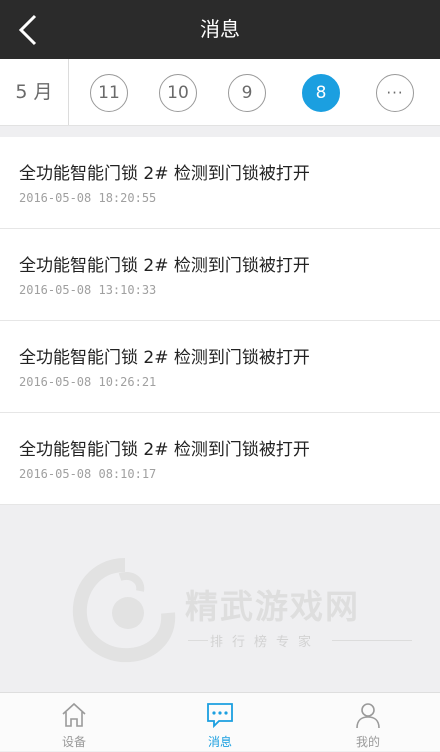  Describe the element at coordinates (88, 474) in the screenshot. I see `message-time: 2016-05-08 08:10:17` at that location.